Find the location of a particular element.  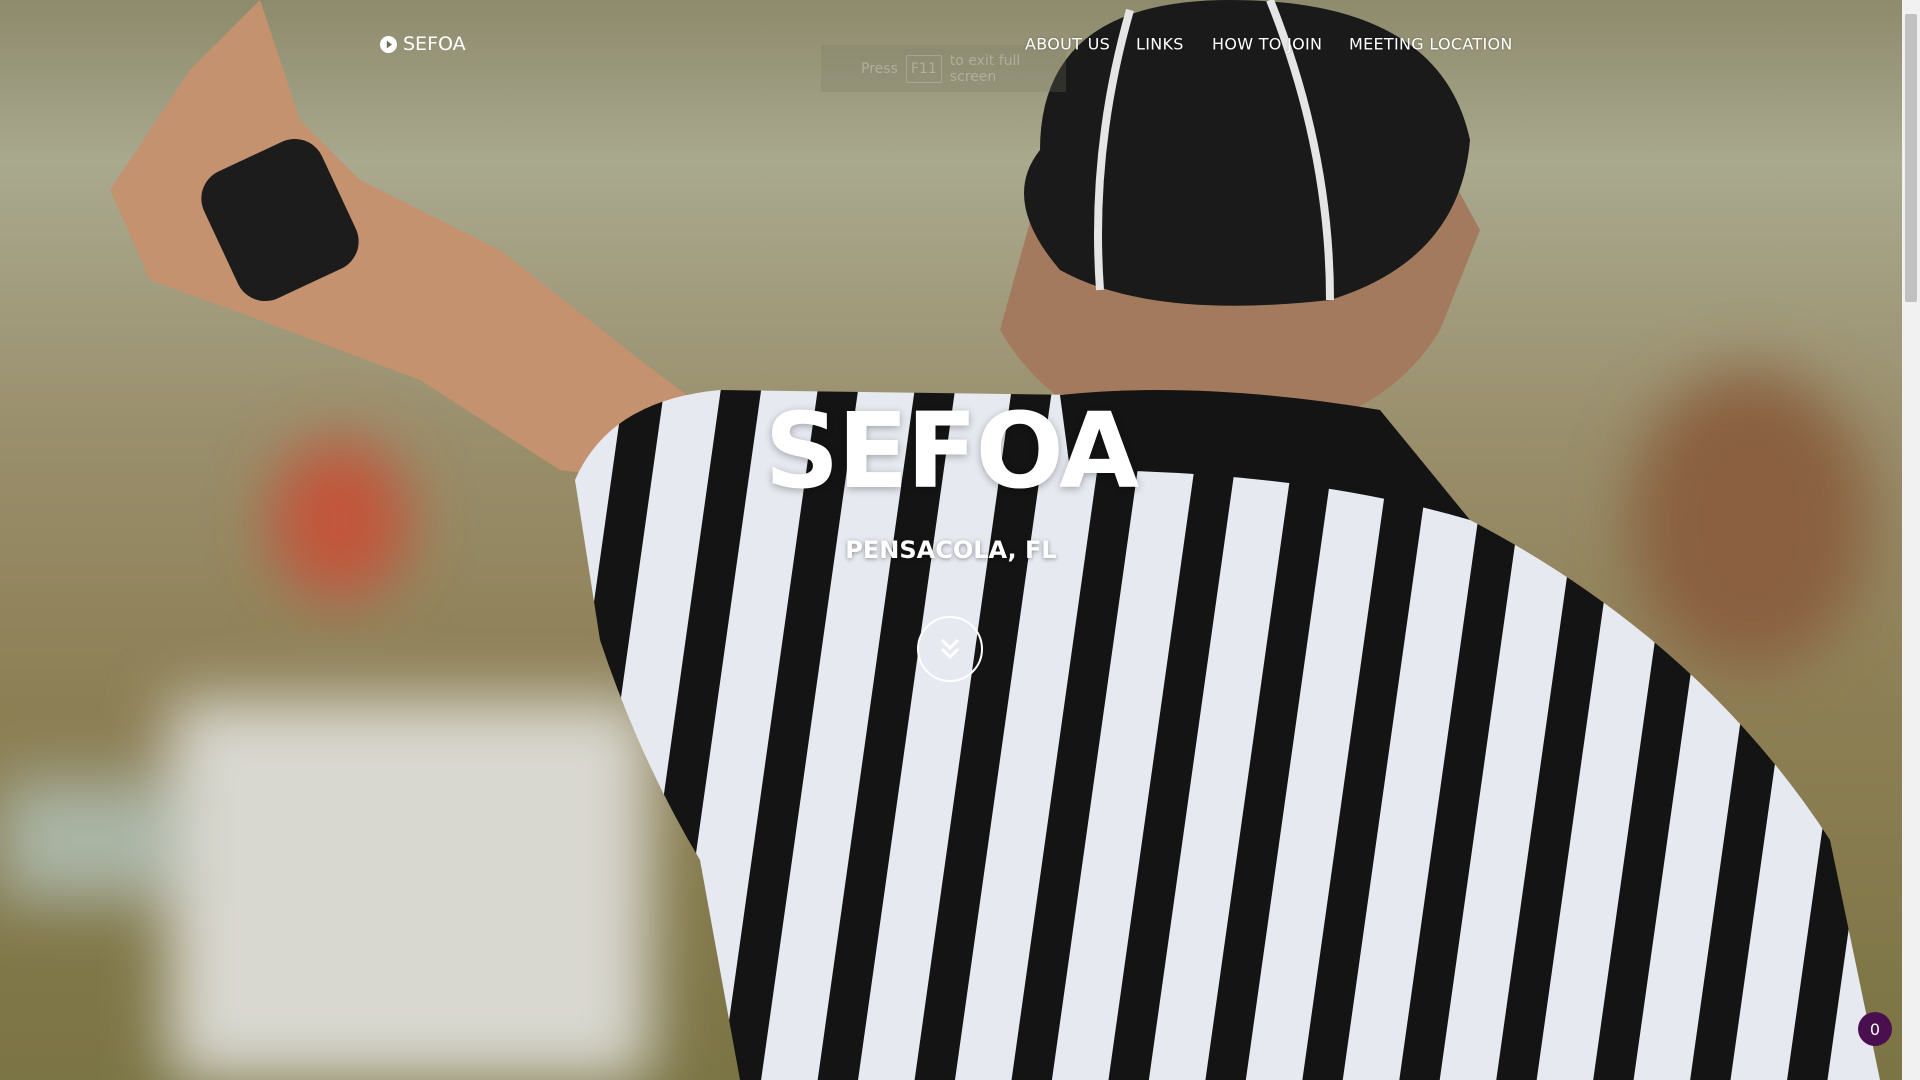

notification-badge: 0 is located at coordinates (1875, 1029).